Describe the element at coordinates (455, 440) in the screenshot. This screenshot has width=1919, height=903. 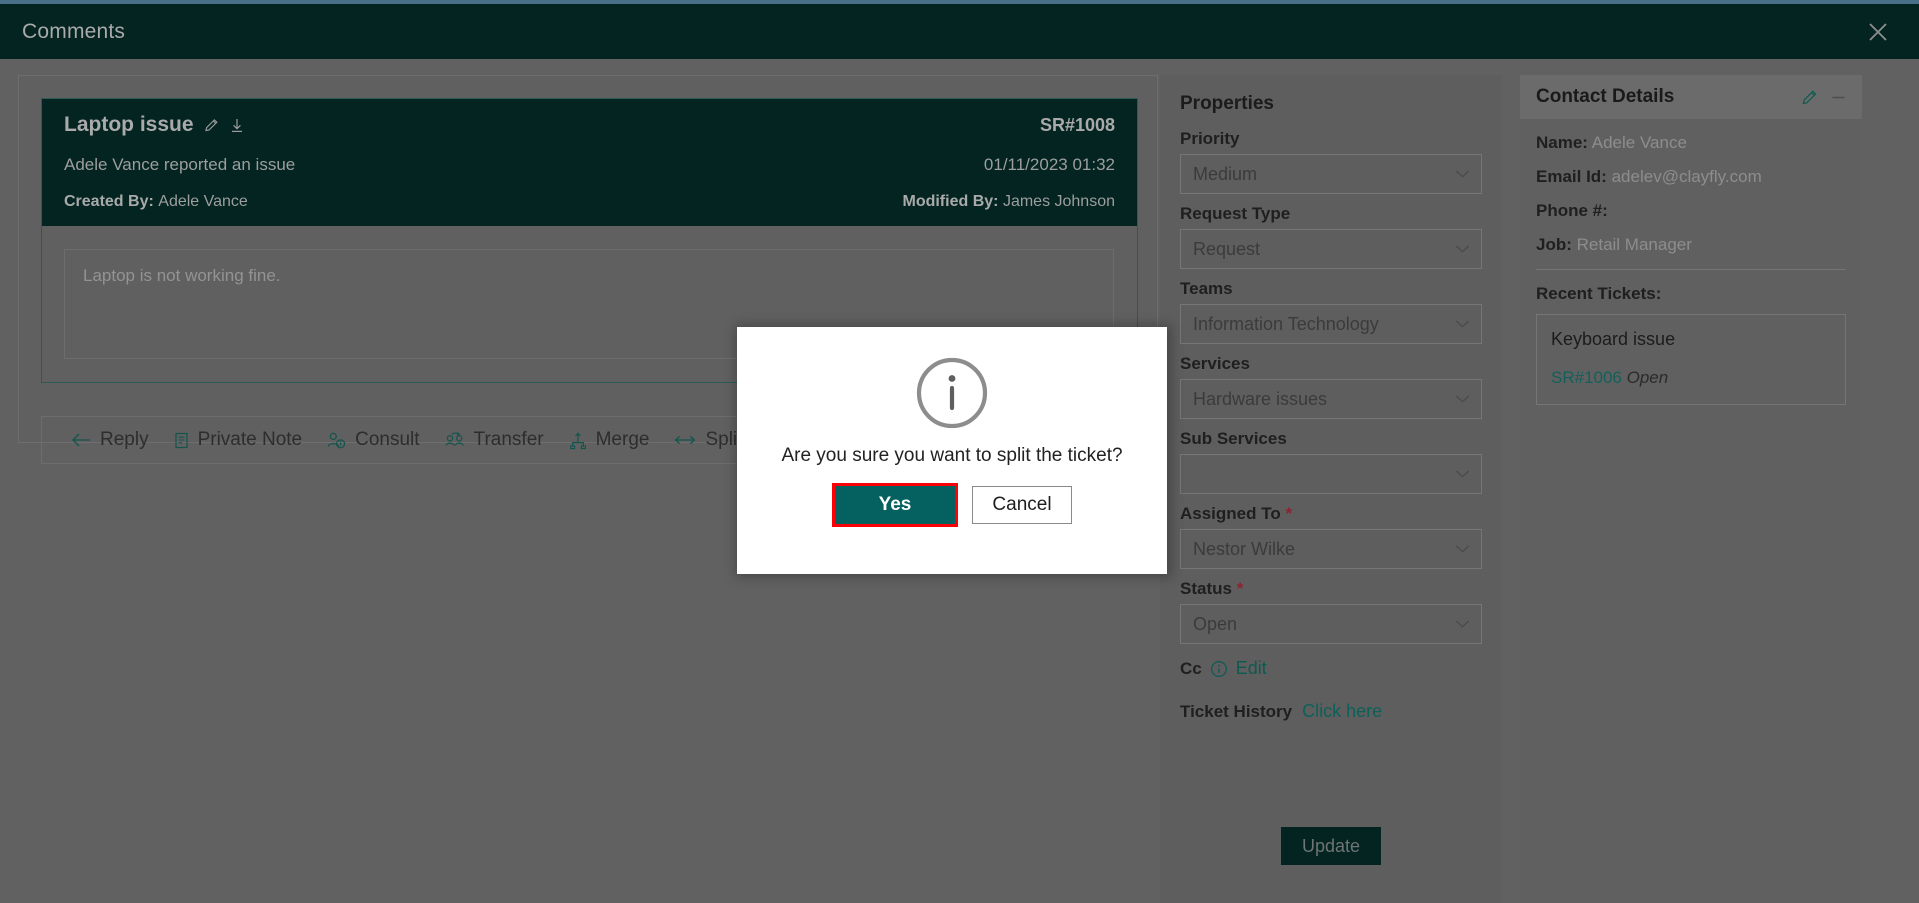
I see `transfer-people-icon` at that location.